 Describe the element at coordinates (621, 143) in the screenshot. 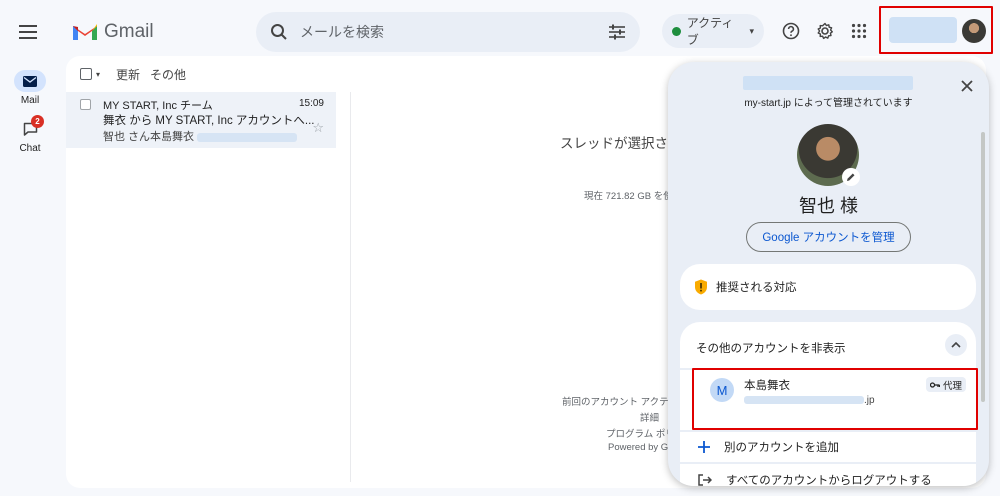

I see `no-thread-message: スレッドが選択され` at that location.